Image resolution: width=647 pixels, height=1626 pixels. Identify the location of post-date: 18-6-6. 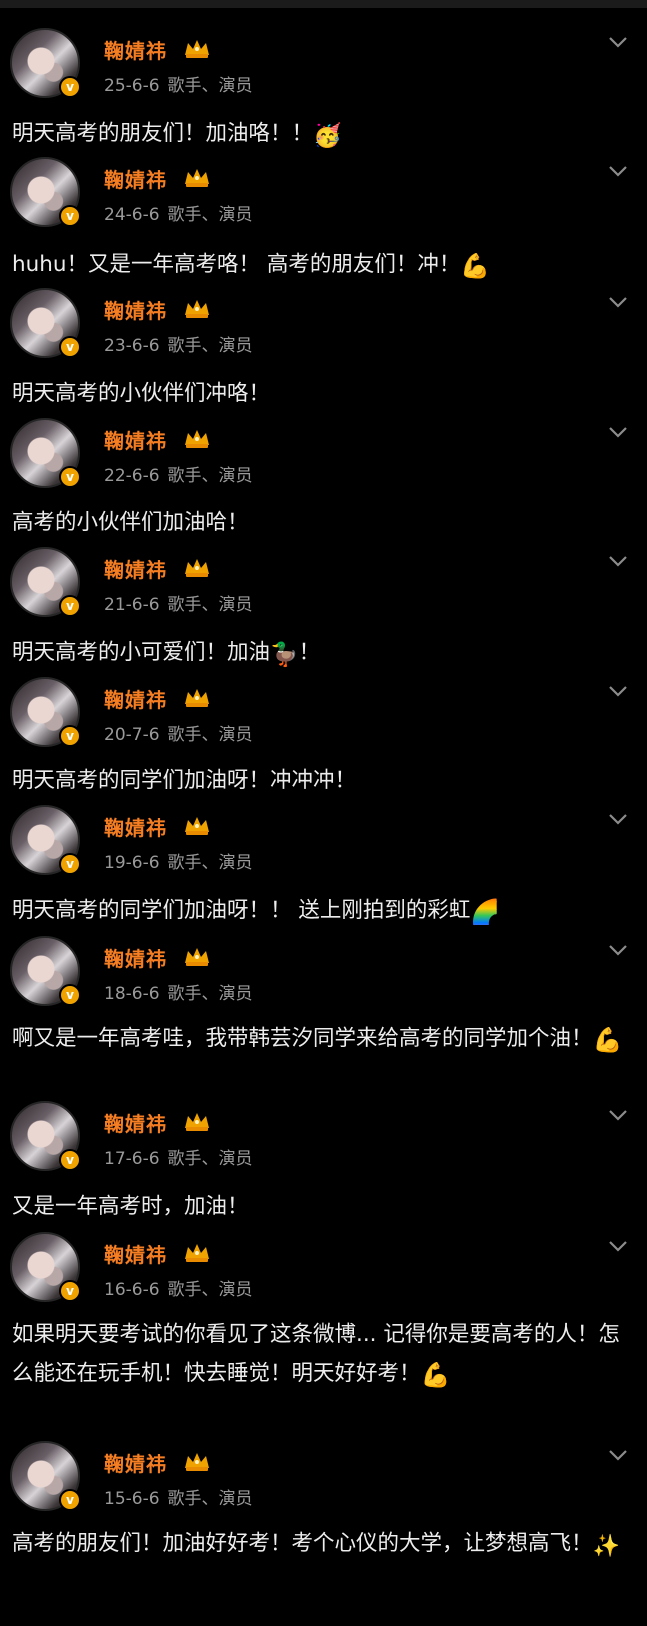
(132, 994).